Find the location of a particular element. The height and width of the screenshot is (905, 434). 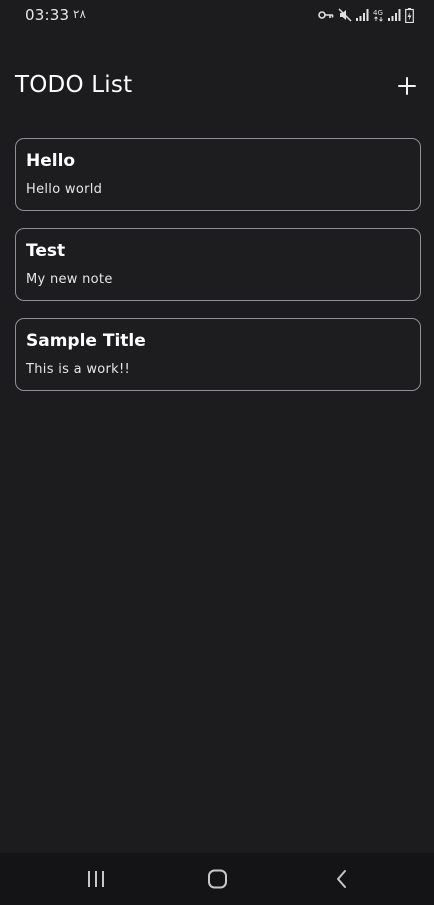

page-title: TODO List is located at coordinates (74, 85).